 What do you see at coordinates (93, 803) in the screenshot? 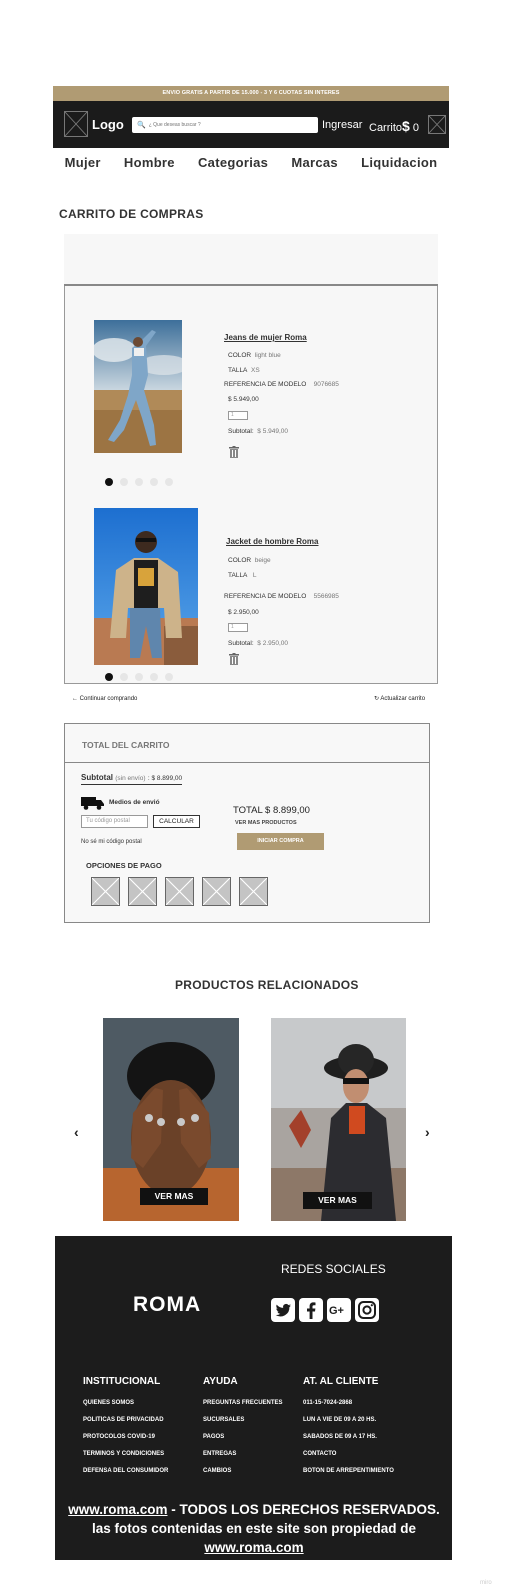
I see `truck-icon` at bounding box center [93, 803].